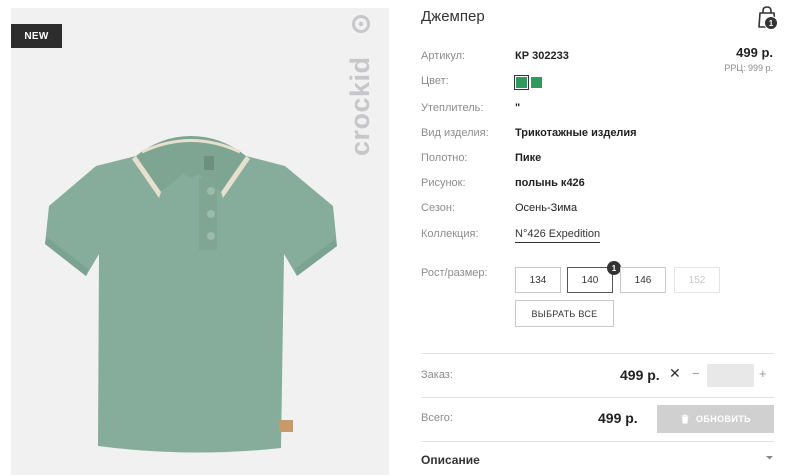 The width and height of the screenshot is (800, 475). Describe the element at coordinates (36, 36) in the screenshot. I see `new-badge: NEW` at that location.